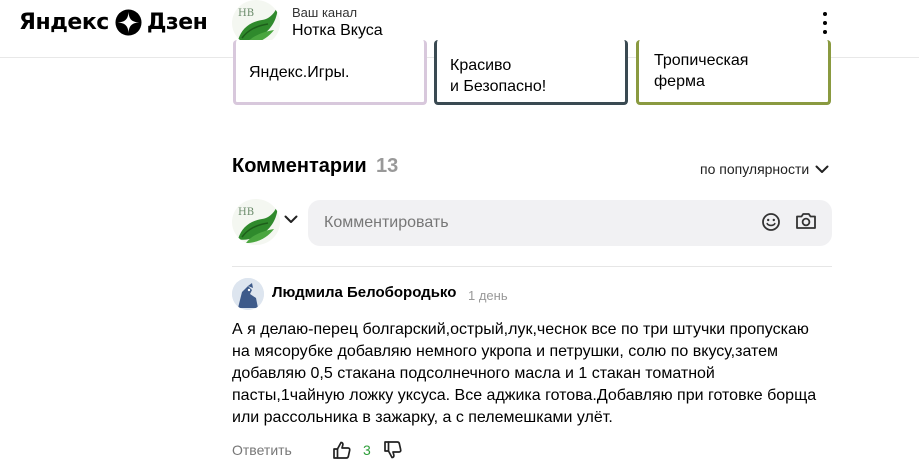 This screenshot has width=919, height=468. What do you see at coordinates (532, 266) in the screenshot?
I see `divider` at bounding box center [532, 266].